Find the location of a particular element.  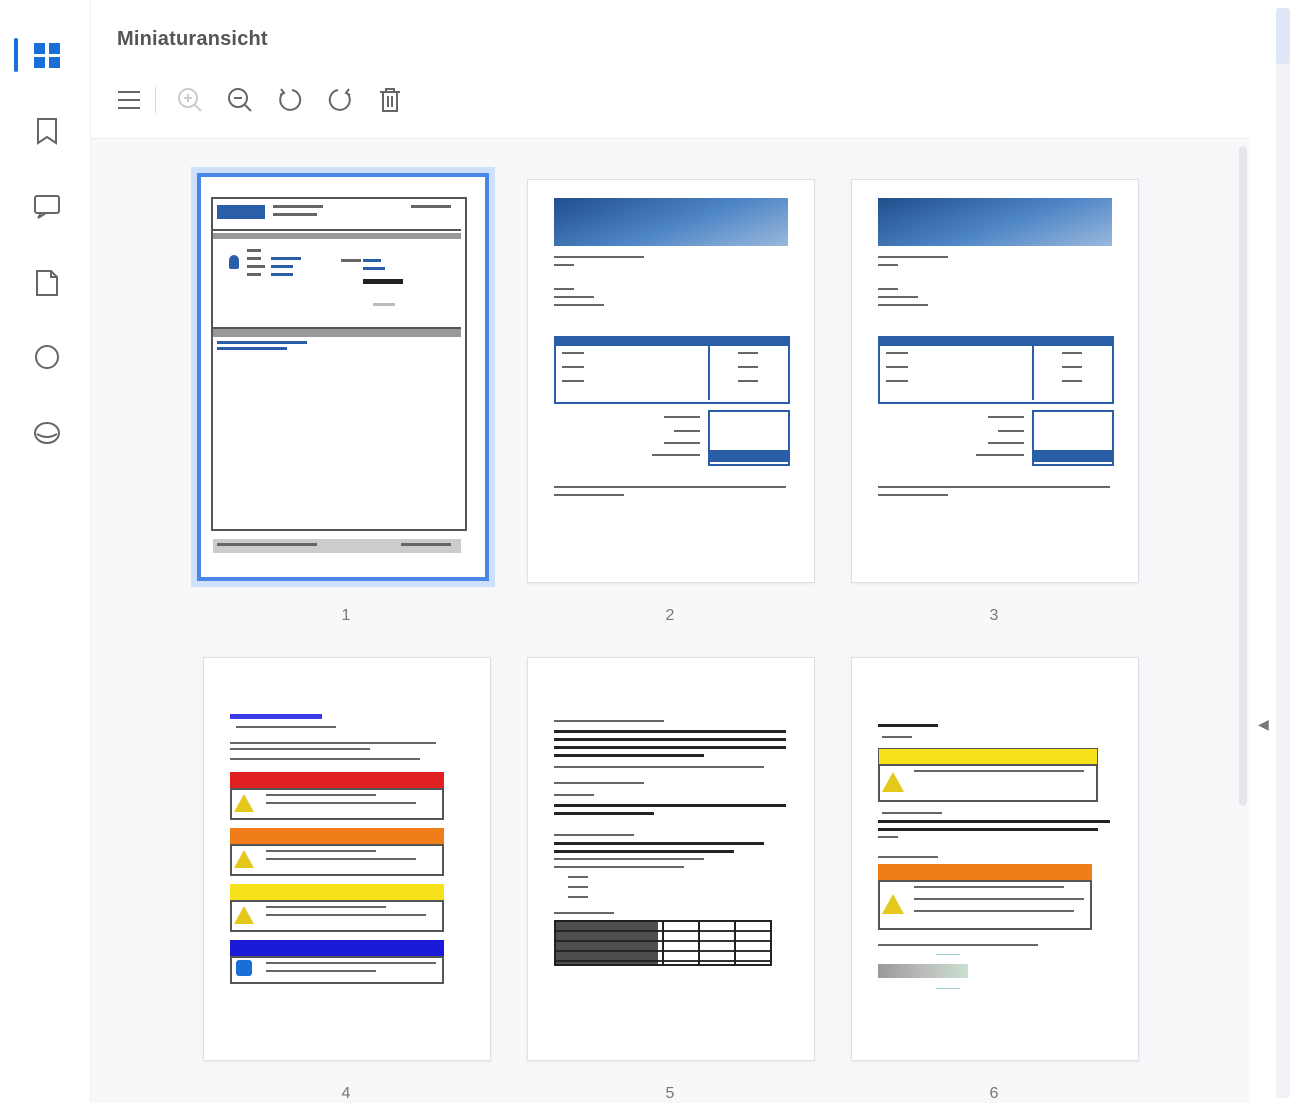

page-number: 5 is located at coordinates (670, 1093).